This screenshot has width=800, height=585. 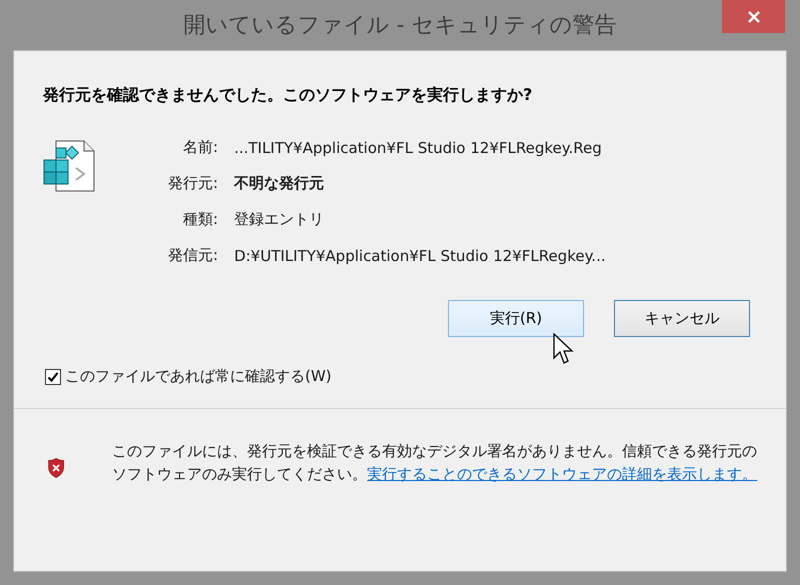 I want to click on mouse-cursor-icon, so click(x=564, y=350).